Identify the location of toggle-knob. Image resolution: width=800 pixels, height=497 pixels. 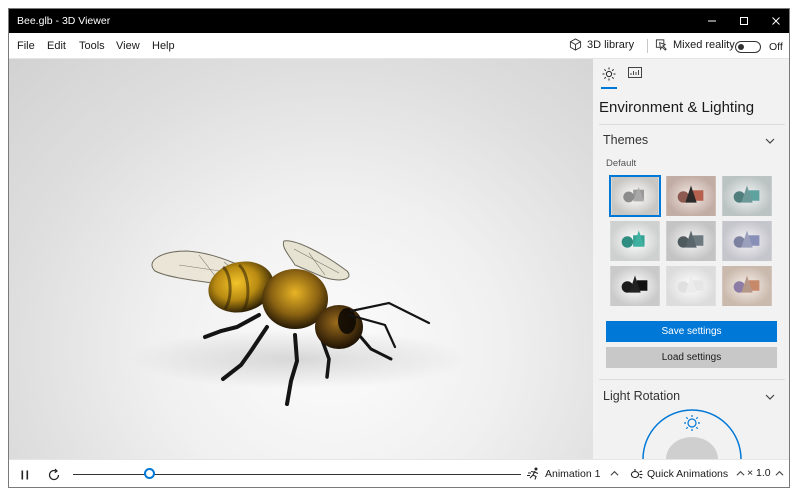
(741, 46).